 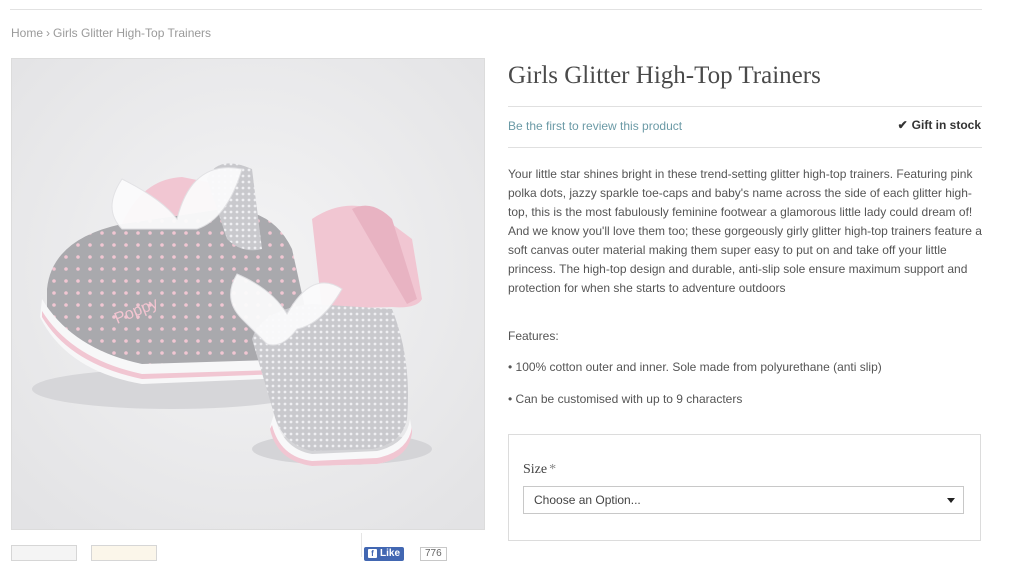 What do you see at coordinates (533, 336) in the screenshot?
I see `features-label: Features:` at bounding box center [533, 336].